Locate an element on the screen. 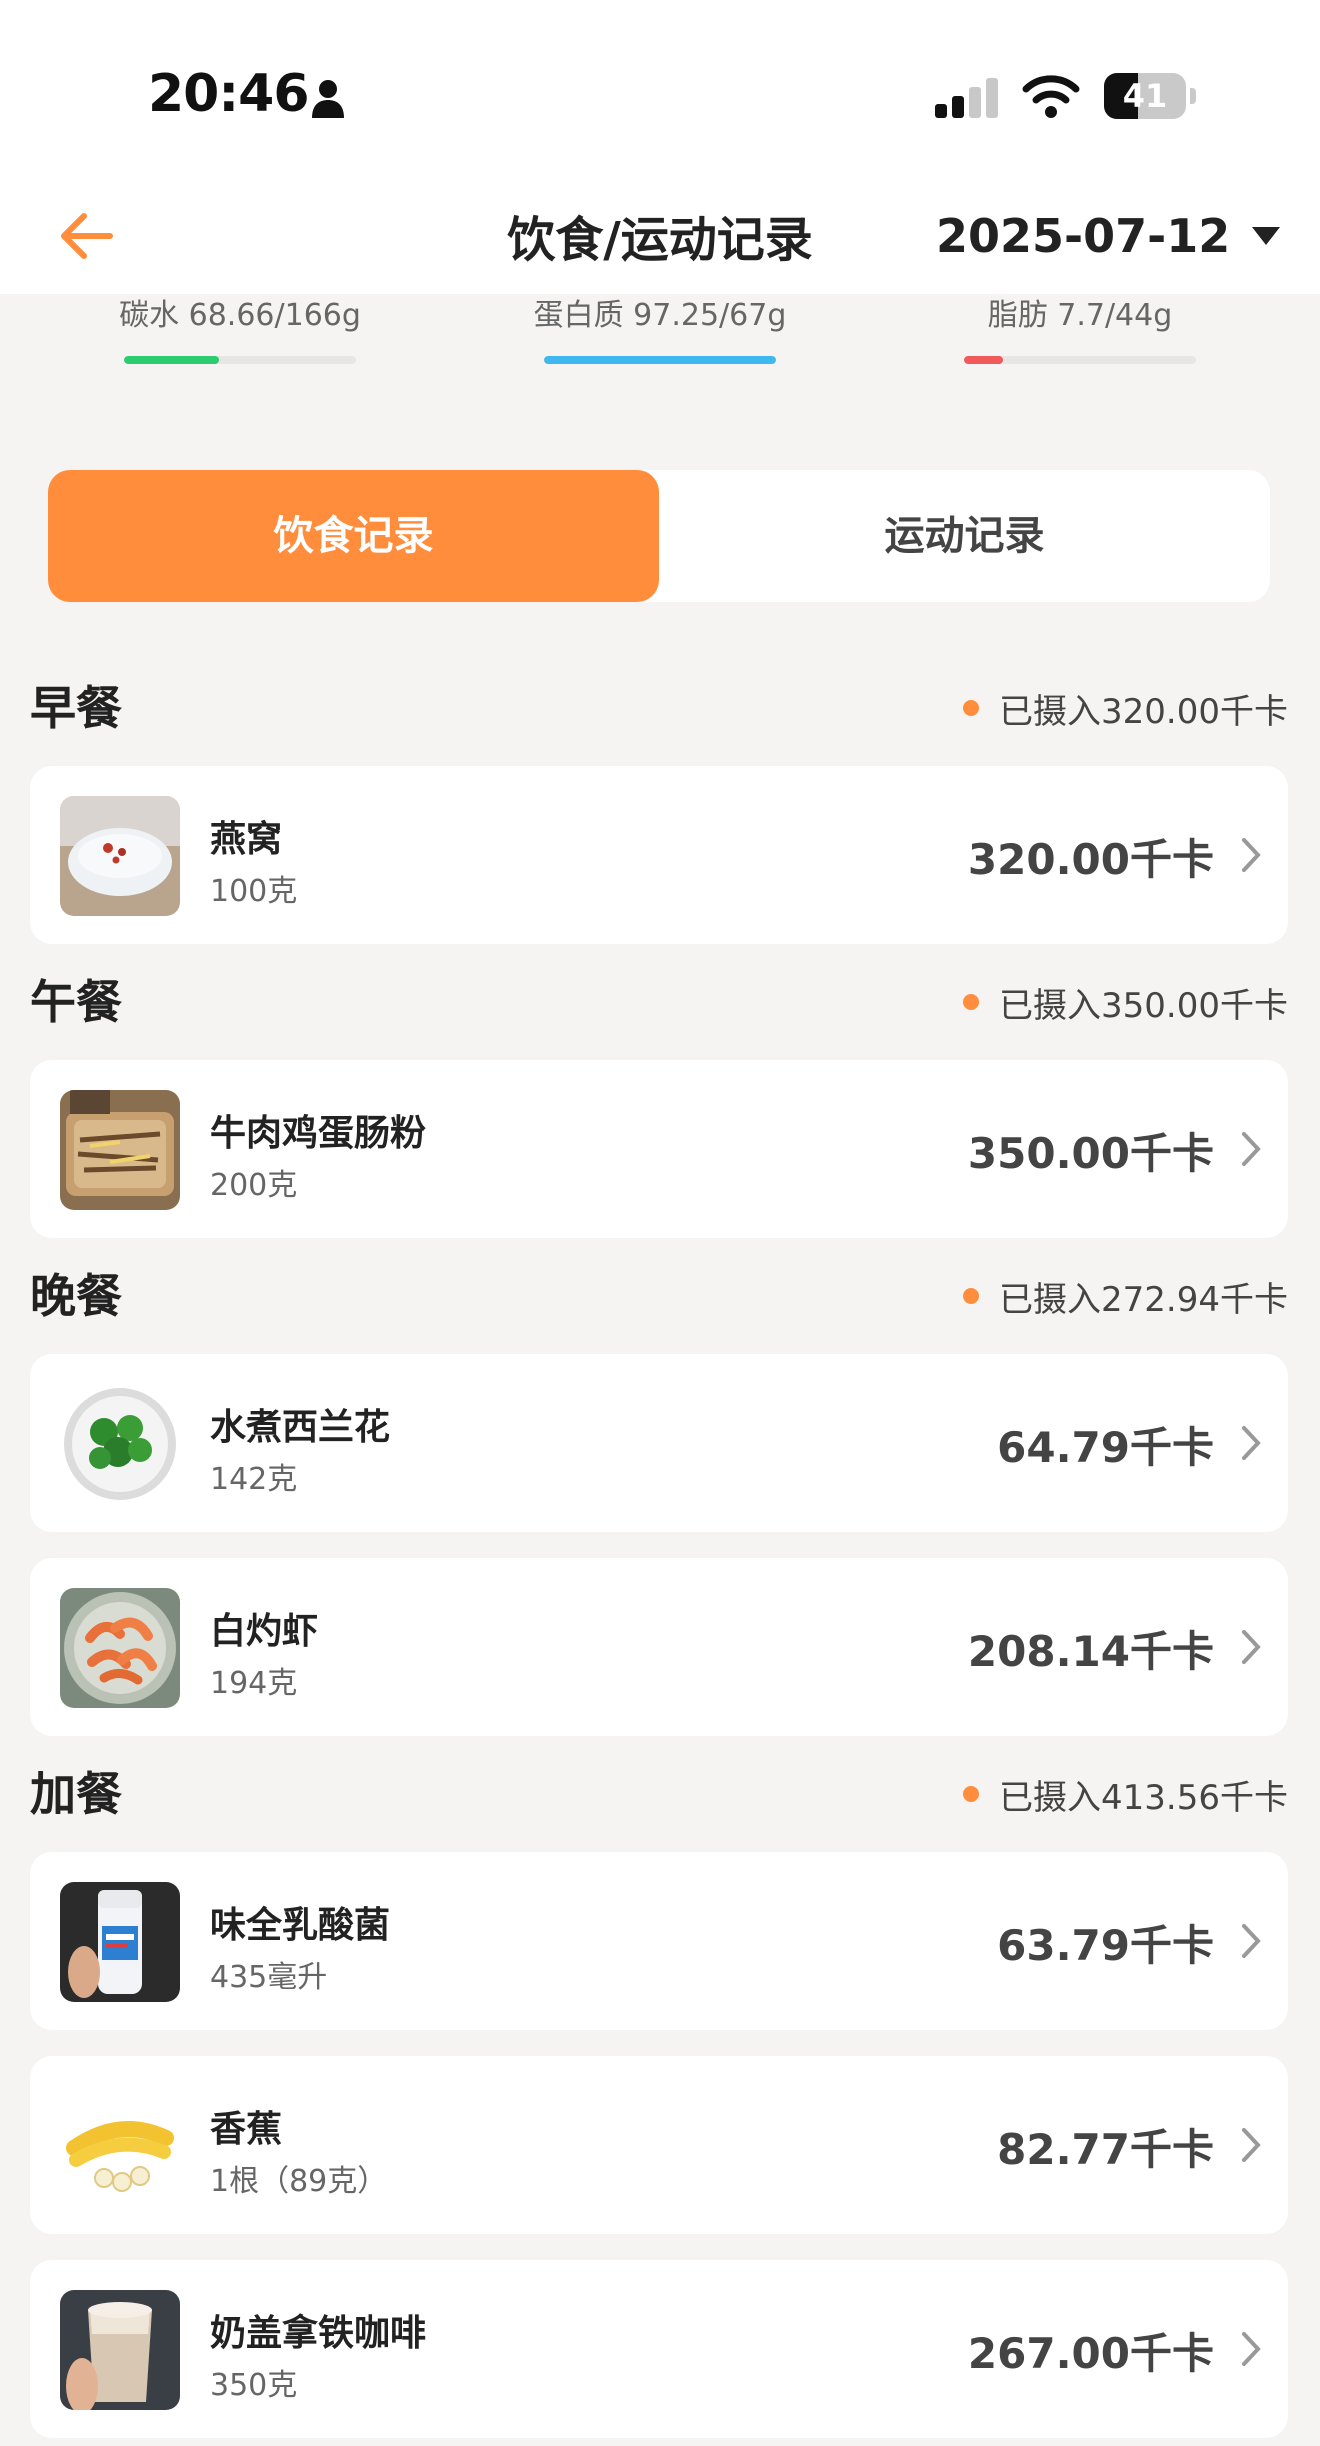 The image size is (1320, 2446). meal-title: 晚餐 is located at coordinates (76, 1296).